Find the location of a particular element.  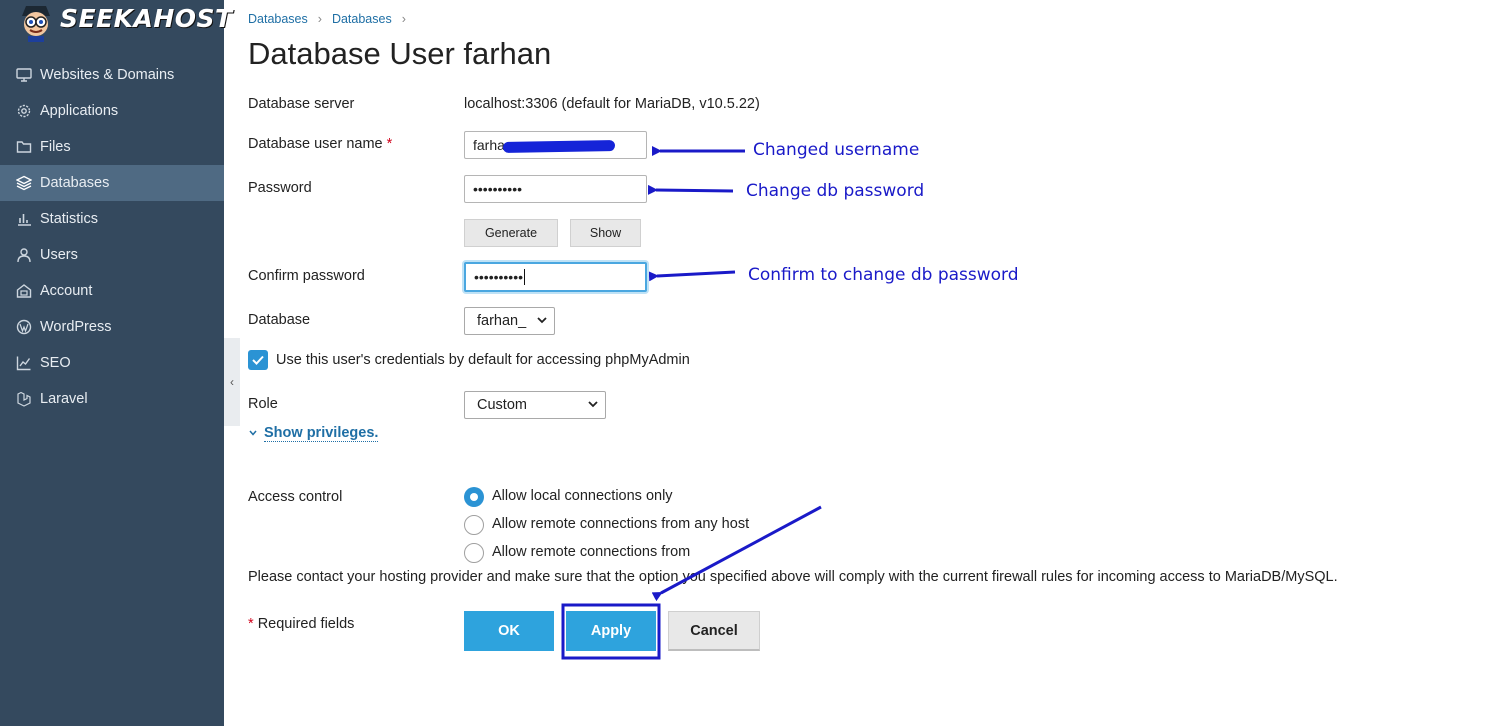

sidebar-item-files: Files is located at coordinates (112, 147).